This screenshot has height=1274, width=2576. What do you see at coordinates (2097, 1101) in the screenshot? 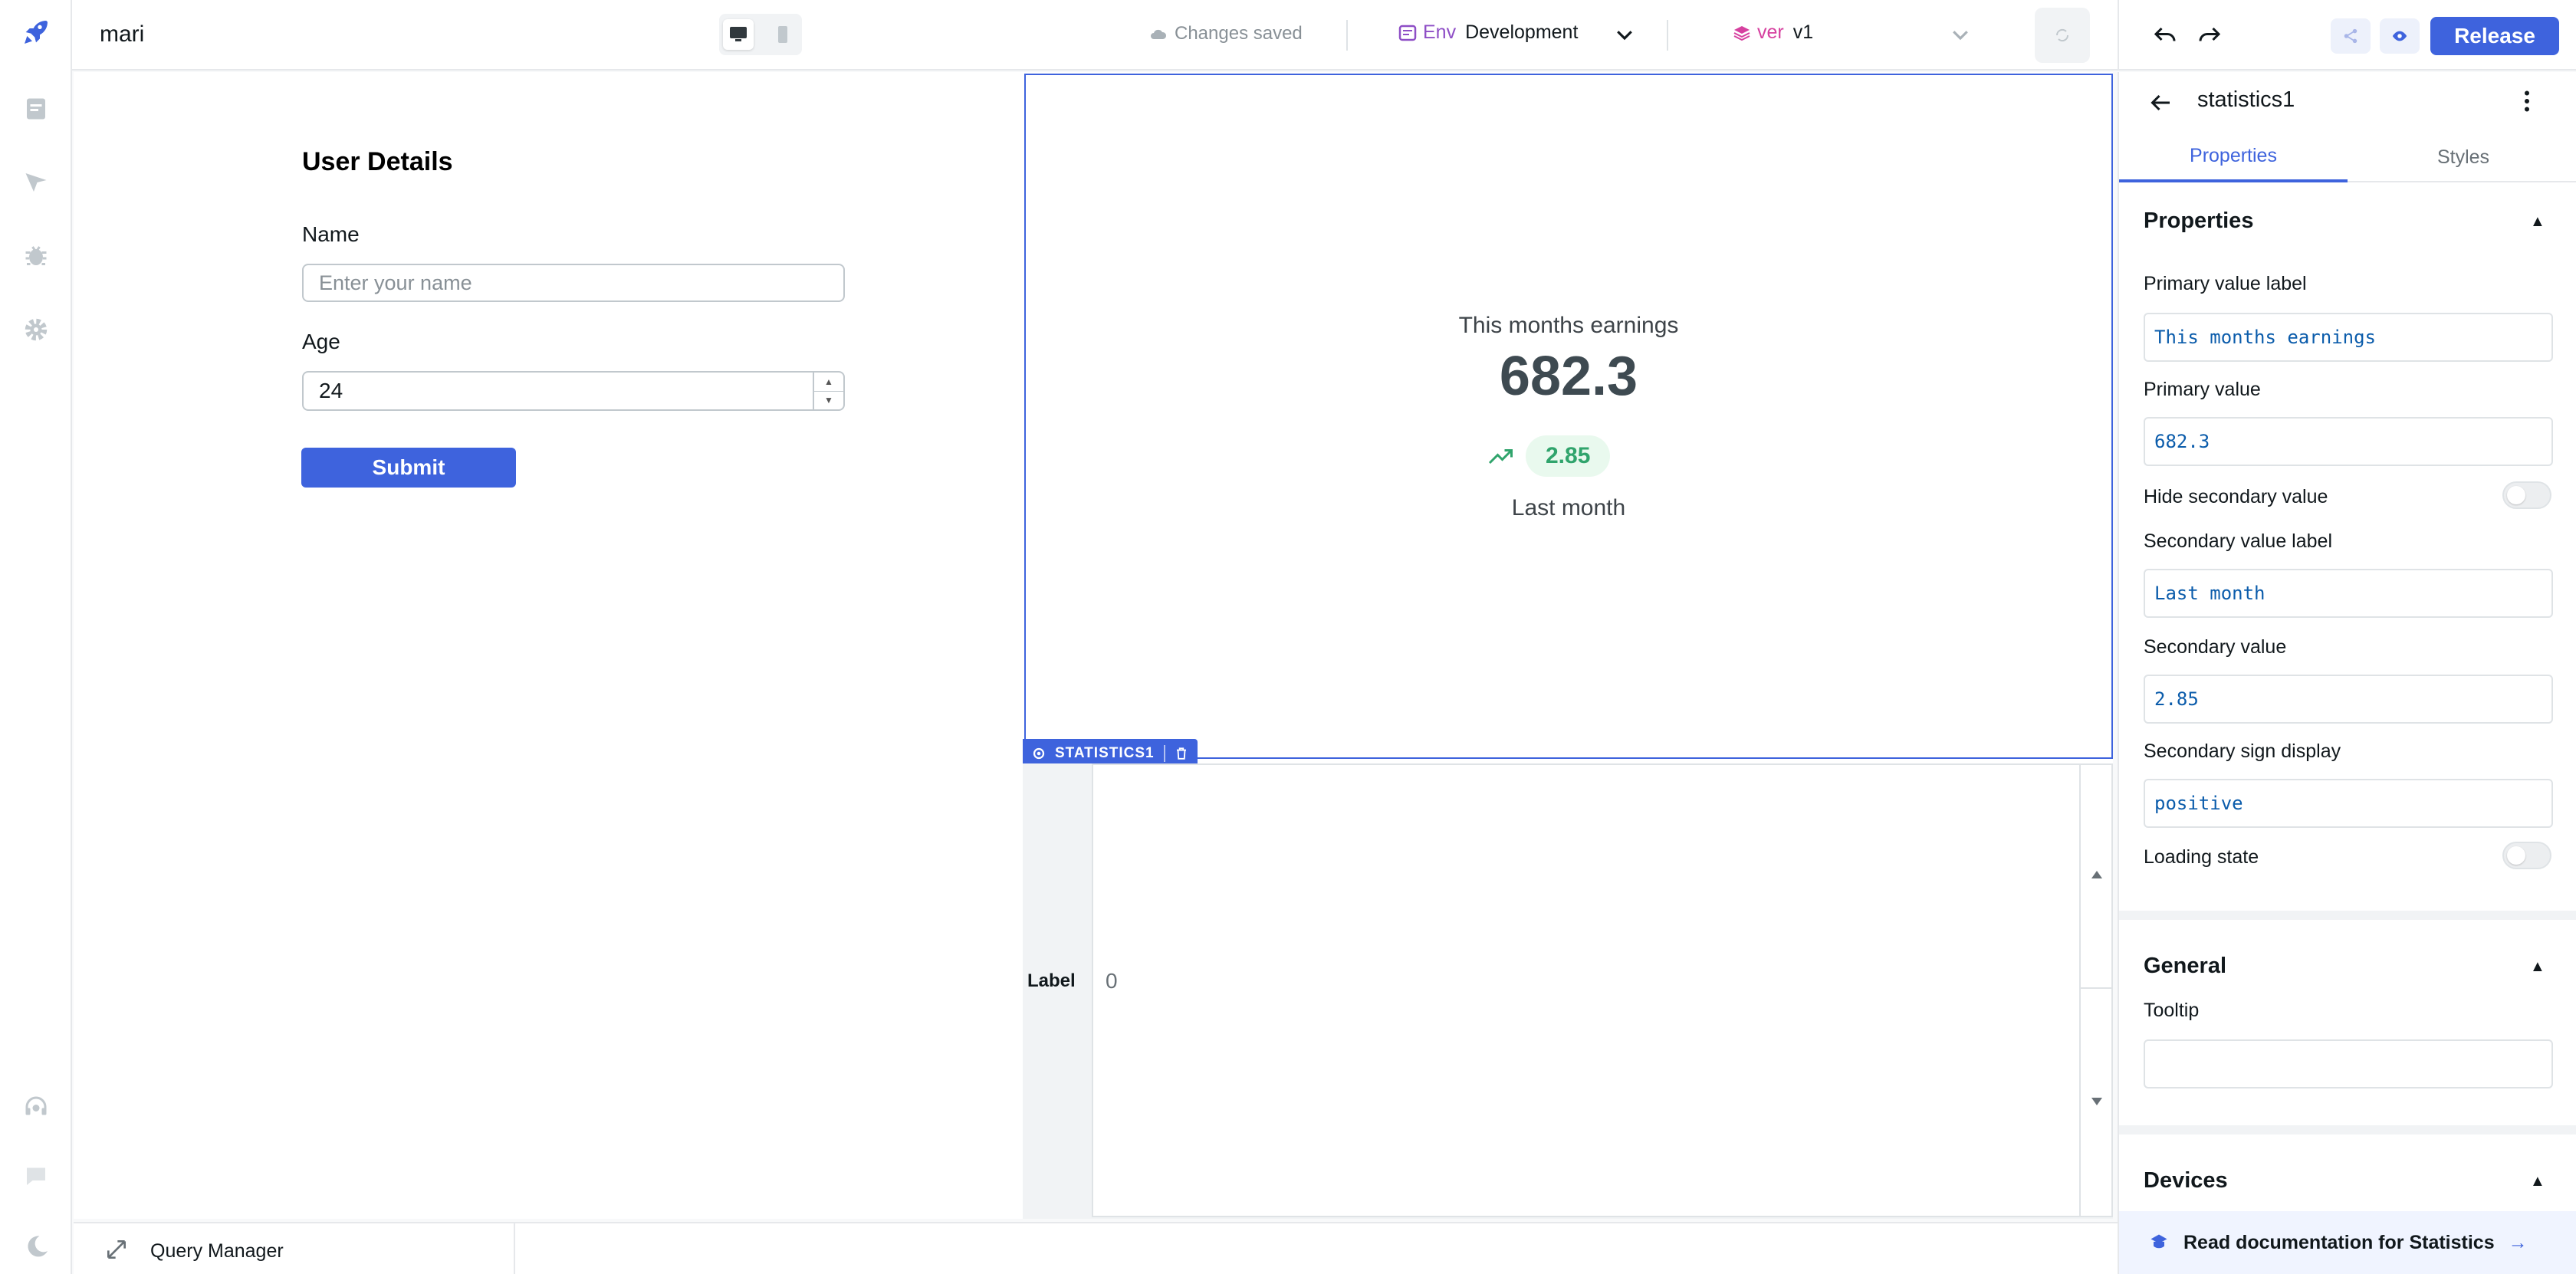
I see `stepper-down-icon` at bounding box center [2097, 1101].